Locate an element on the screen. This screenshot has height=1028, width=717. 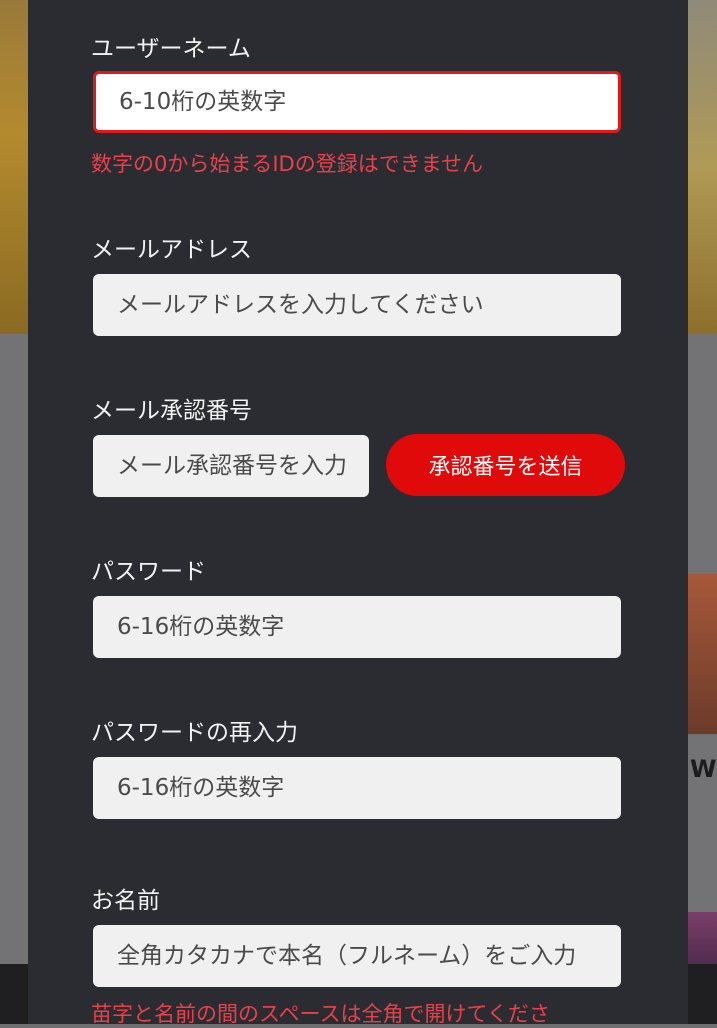
password-input is located at coordinates (357, 627).